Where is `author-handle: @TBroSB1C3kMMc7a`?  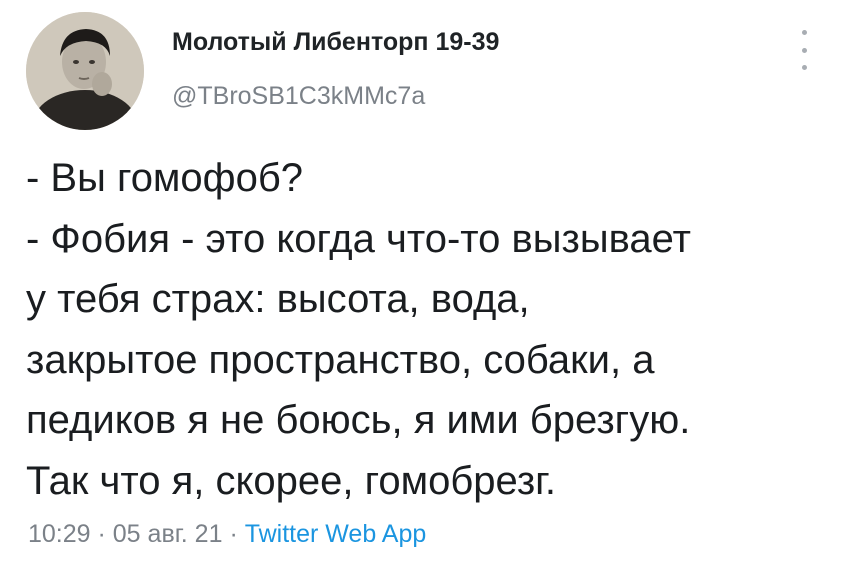
author-handle: @TBroSB1C3kMMc7a is located at coordinates (298, 96).